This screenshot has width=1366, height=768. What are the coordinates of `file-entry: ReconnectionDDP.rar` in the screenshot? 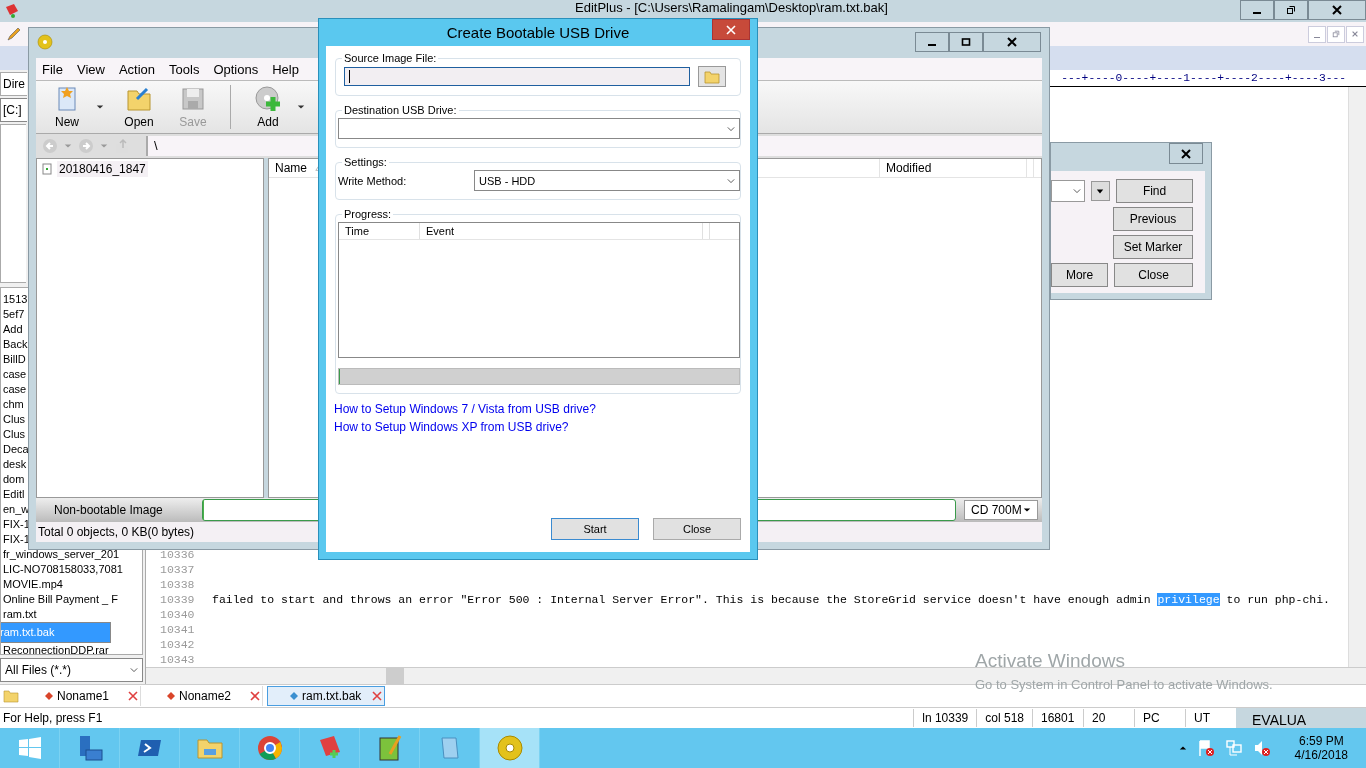 It's located at (55, 648).